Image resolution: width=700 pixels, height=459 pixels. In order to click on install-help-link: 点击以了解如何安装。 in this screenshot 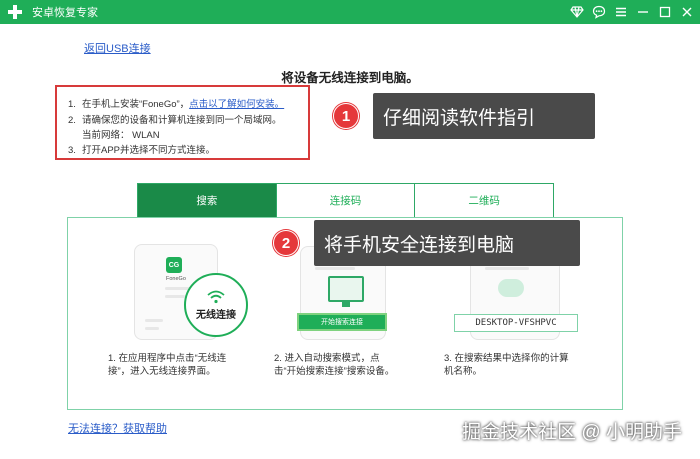, I will do `click(236, 104)`.